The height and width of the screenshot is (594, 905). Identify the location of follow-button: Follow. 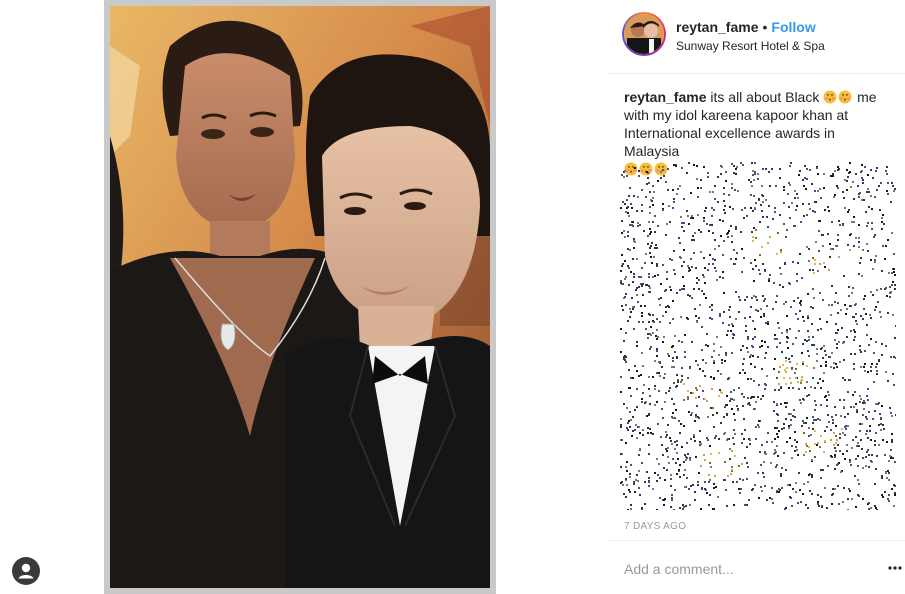
(793, 27).